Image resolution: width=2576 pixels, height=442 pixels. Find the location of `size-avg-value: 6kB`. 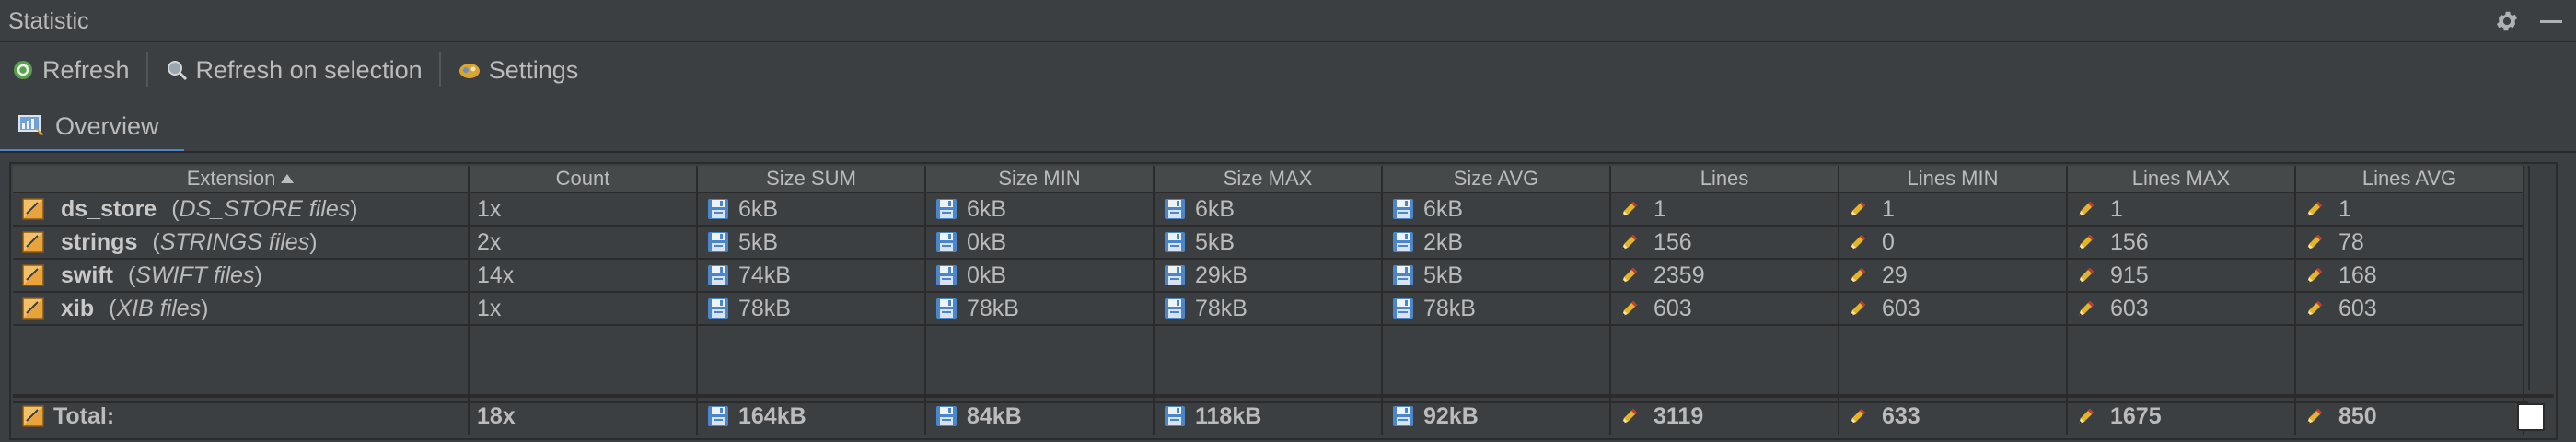

size-avg-value: 6kB is located at coordinates (1443, 208).